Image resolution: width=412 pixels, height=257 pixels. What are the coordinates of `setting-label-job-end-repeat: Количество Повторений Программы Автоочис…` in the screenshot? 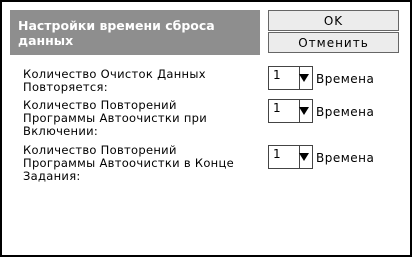 It's located at (128, 163).